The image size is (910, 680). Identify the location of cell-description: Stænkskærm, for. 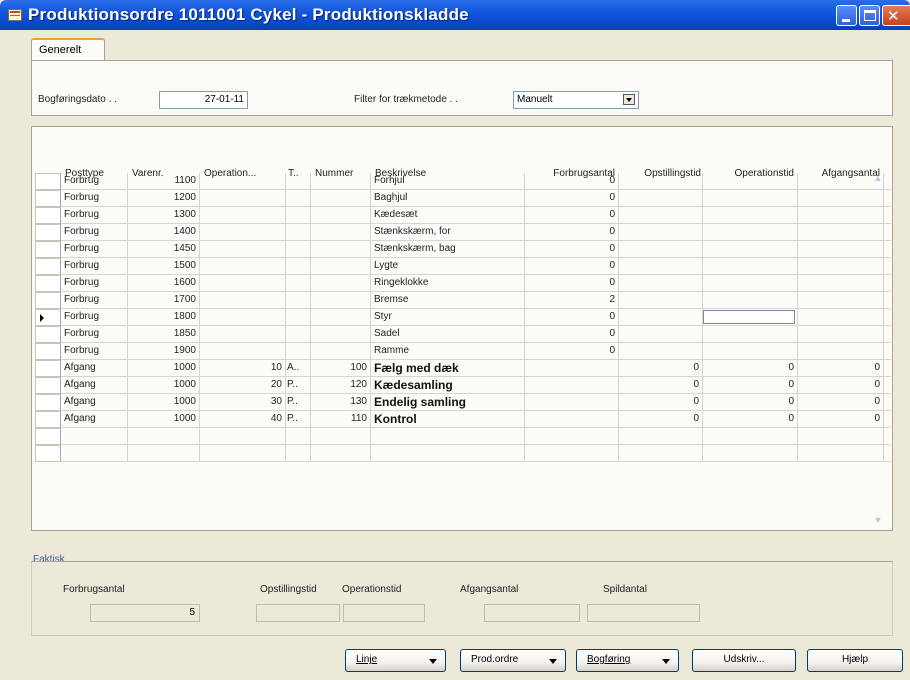
(448, 232).